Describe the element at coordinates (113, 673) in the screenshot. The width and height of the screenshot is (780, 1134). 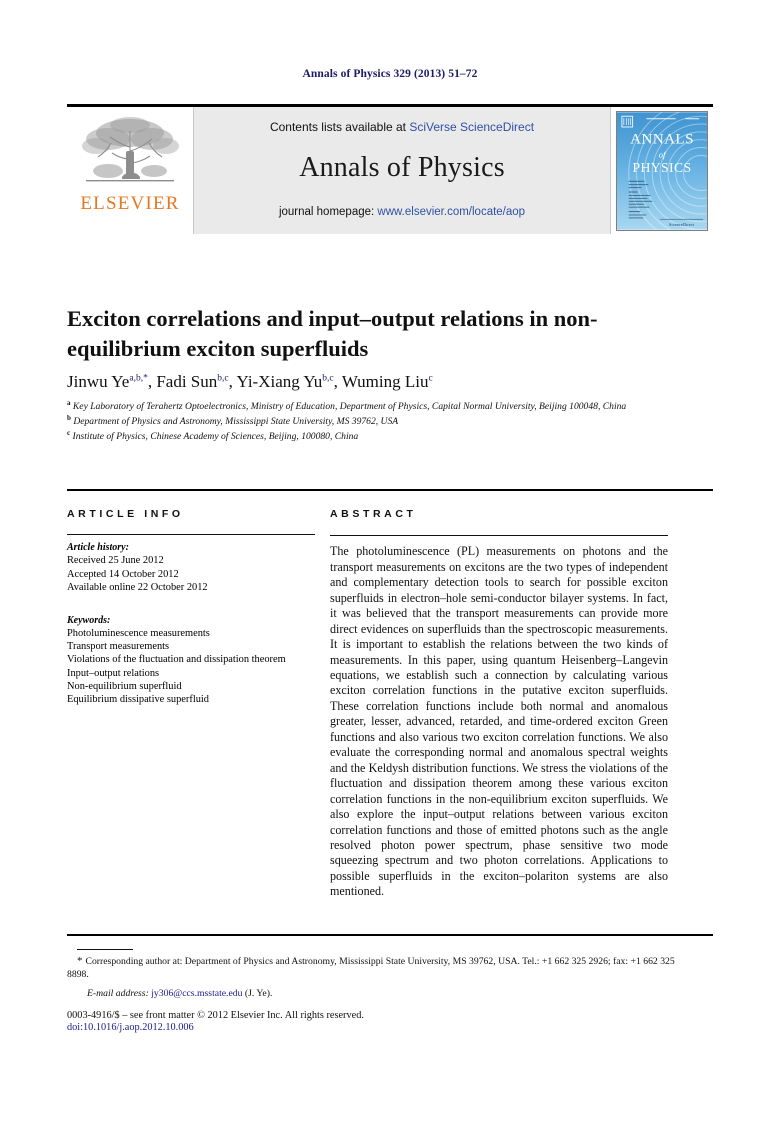
I see `keyword-item: Input–output relations` at that location.